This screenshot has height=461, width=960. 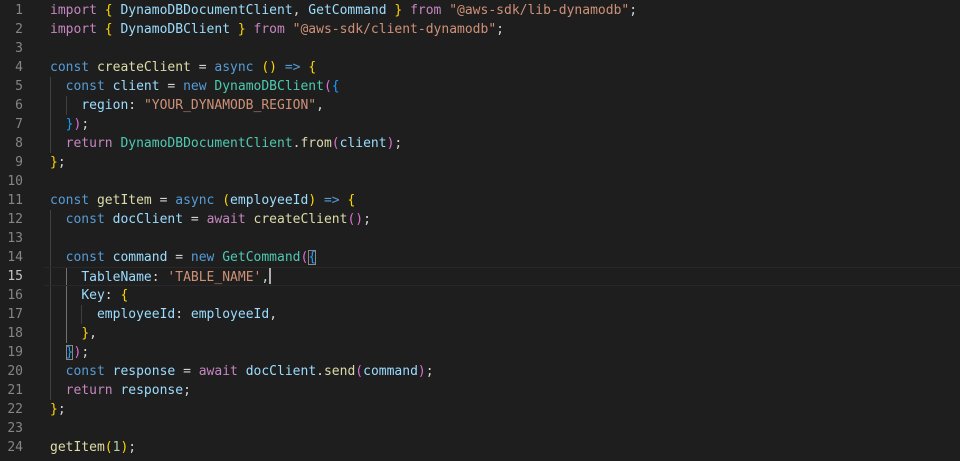 I want to click on code-token: region, so click(x=105, y=105).